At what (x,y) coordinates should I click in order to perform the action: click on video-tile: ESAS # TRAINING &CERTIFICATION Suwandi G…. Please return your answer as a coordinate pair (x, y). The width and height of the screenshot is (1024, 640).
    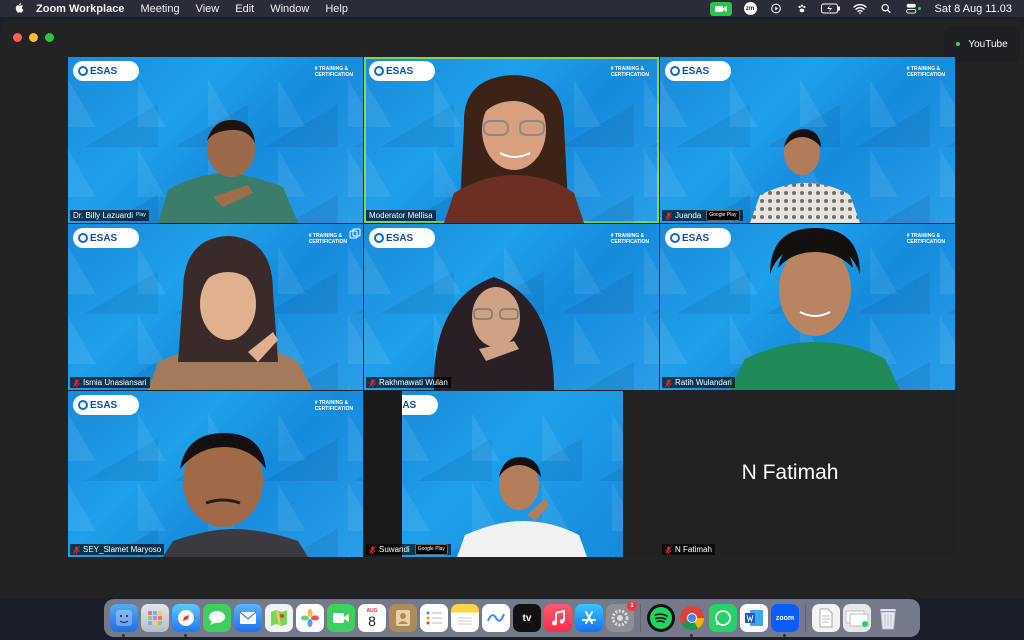
    Looking at the image, I should click on (511, 474).